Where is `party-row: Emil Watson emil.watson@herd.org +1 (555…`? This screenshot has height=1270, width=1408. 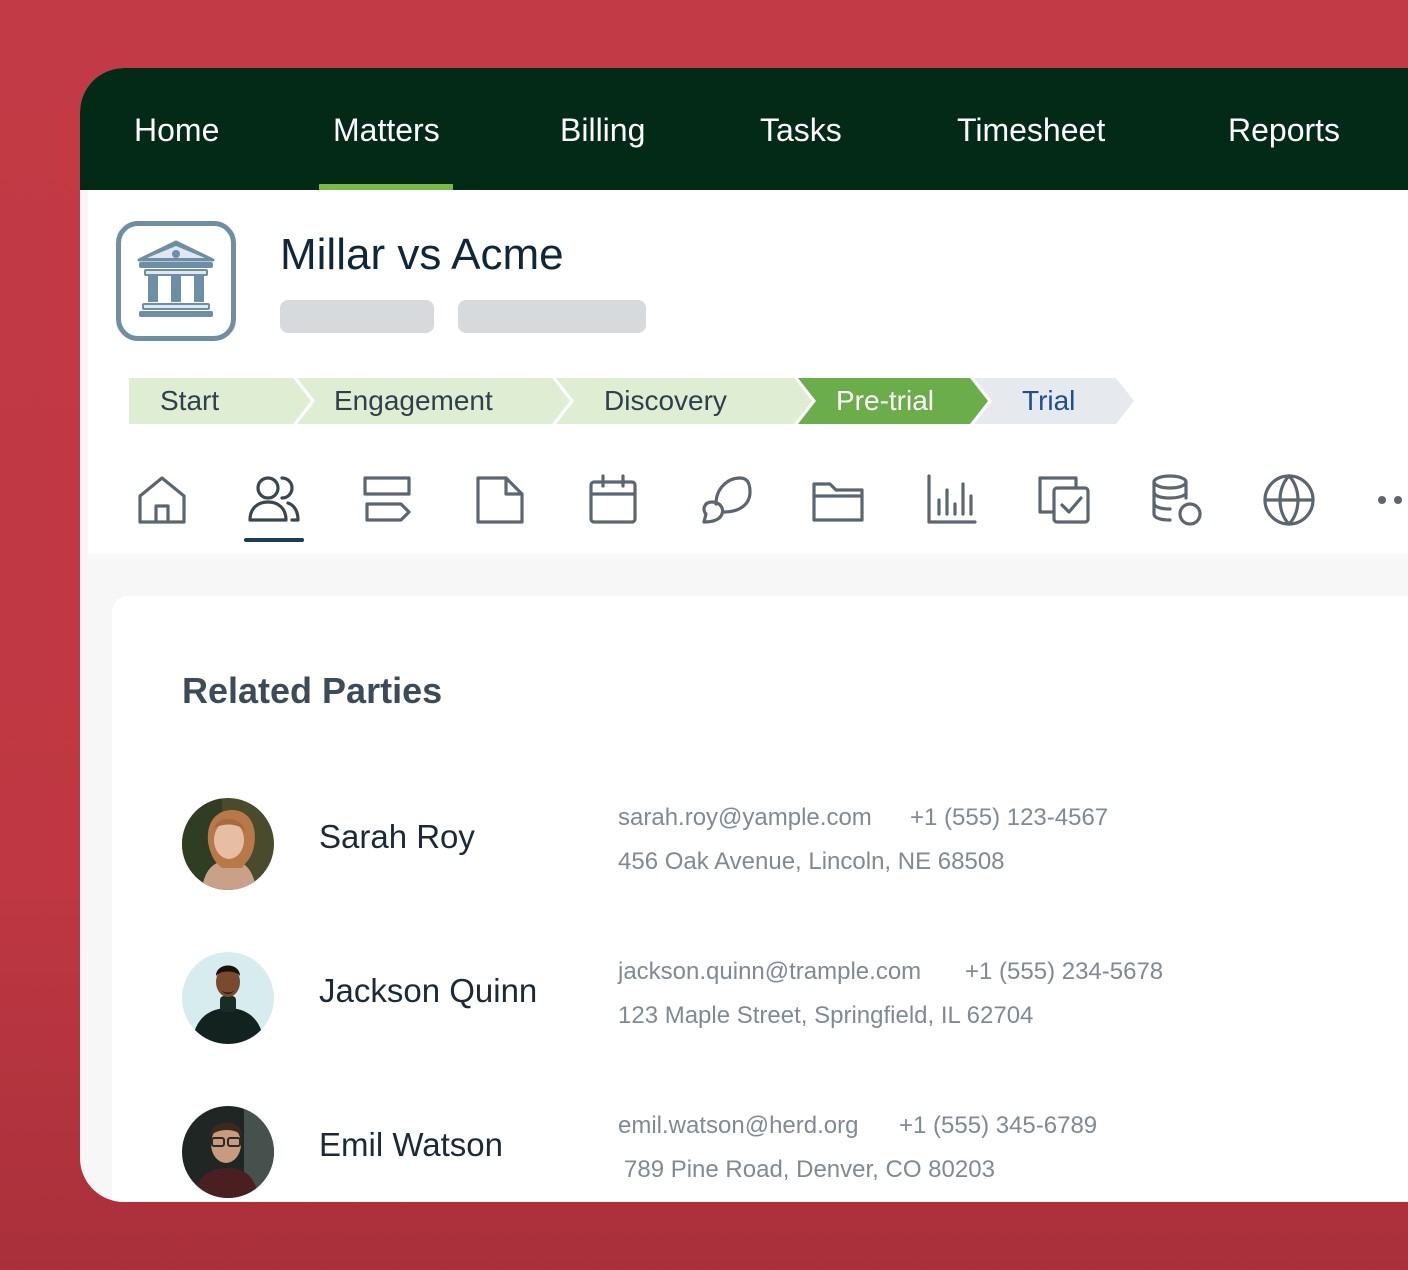
party-row: Emil Watson emil.watson@herd.org +1 (555… is located at coordinates (782, 1154).